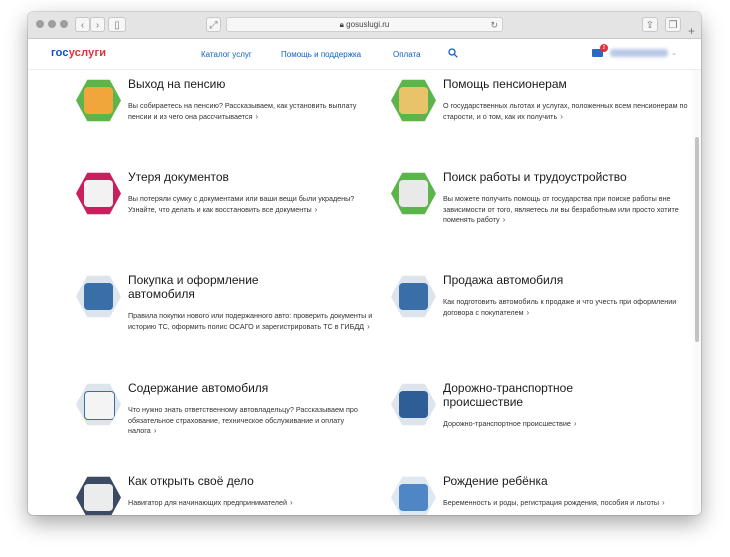 Image resolution: width=730 pixels, height=557 pixels. What do you see at coordinates (98, 100) in the screenshot?
I see `pension-icon` at bounding box center [98, 100].